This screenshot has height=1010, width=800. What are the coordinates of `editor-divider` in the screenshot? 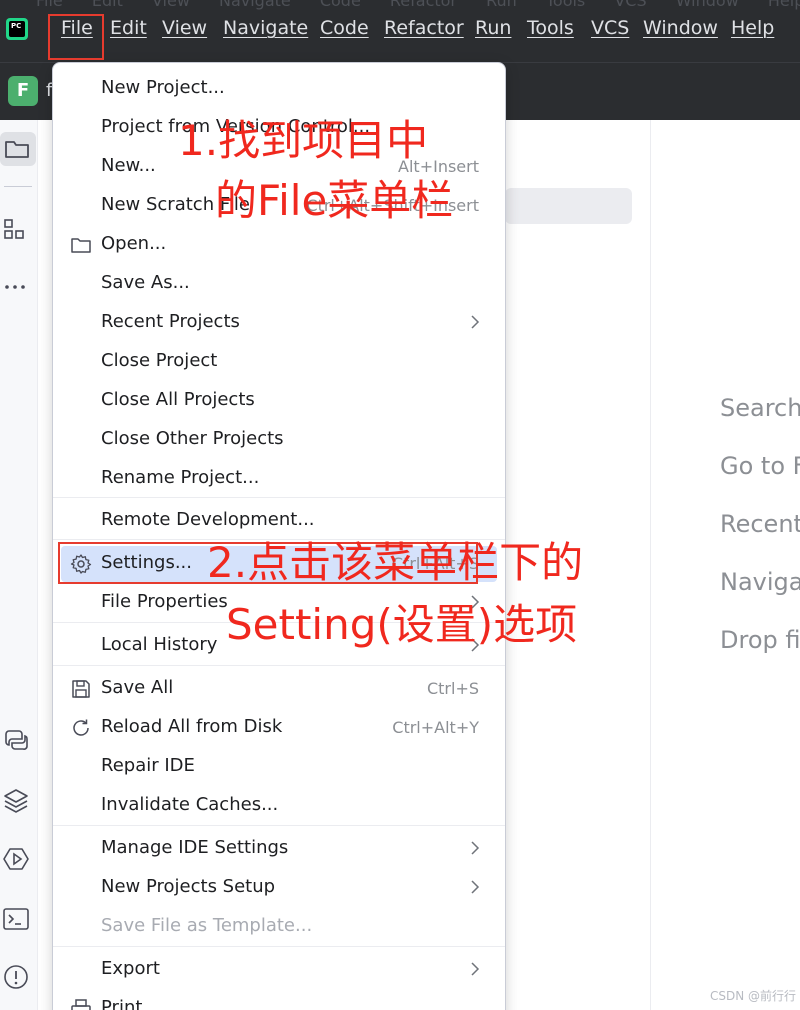 It's located at (650, 565).